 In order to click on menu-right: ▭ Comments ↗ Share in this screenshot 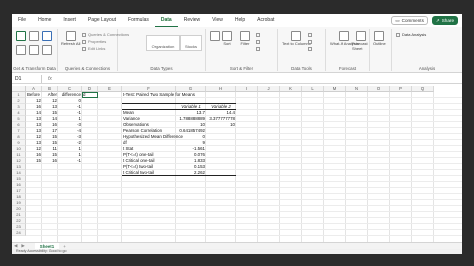, I will do `click(426, 20)`.